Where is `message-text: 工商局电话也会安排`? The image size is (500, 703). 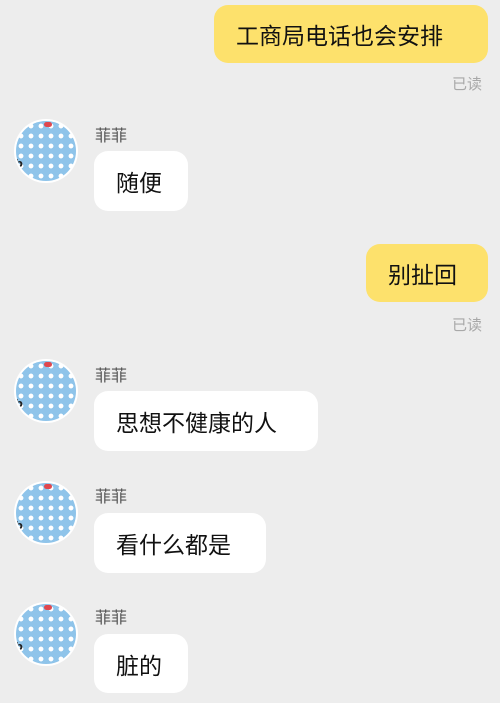 message-text: 工商局电话也会安排 is located at coordinates (339, 37).